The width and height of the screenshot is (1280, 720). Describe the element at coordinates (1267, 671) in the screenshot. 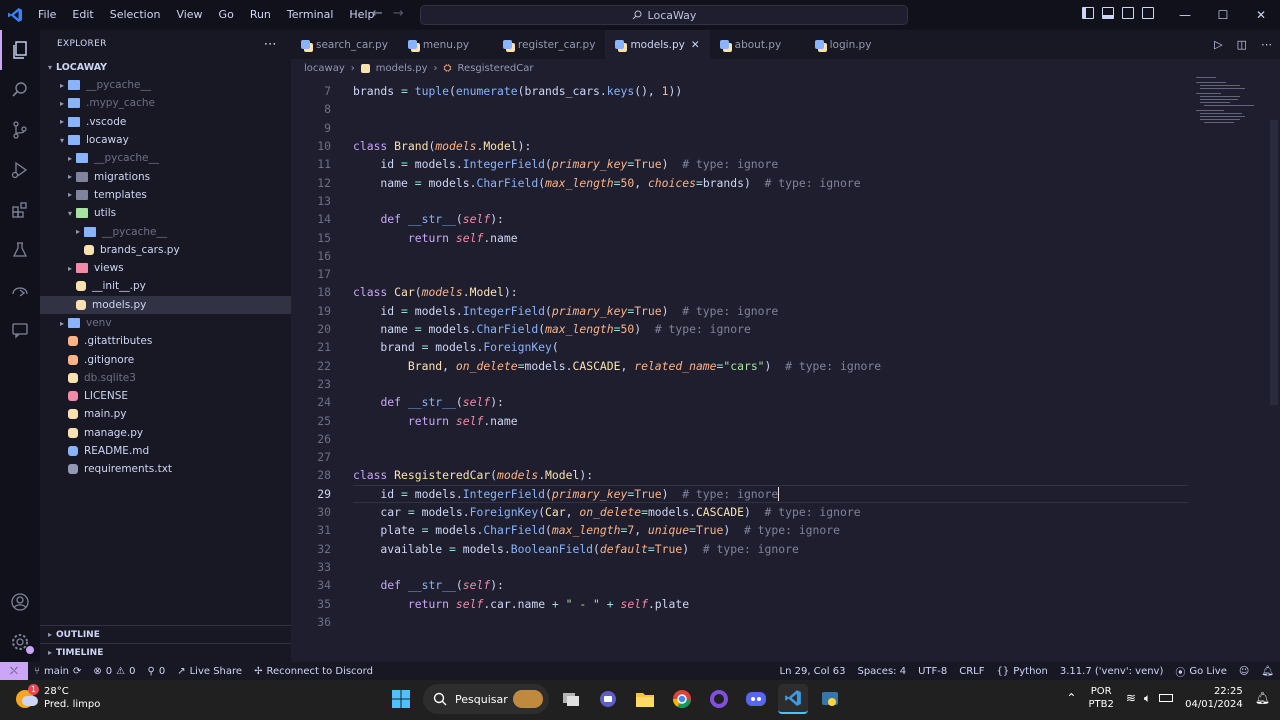

I see `notifications-bell-icon: 🔔︎` at that location.